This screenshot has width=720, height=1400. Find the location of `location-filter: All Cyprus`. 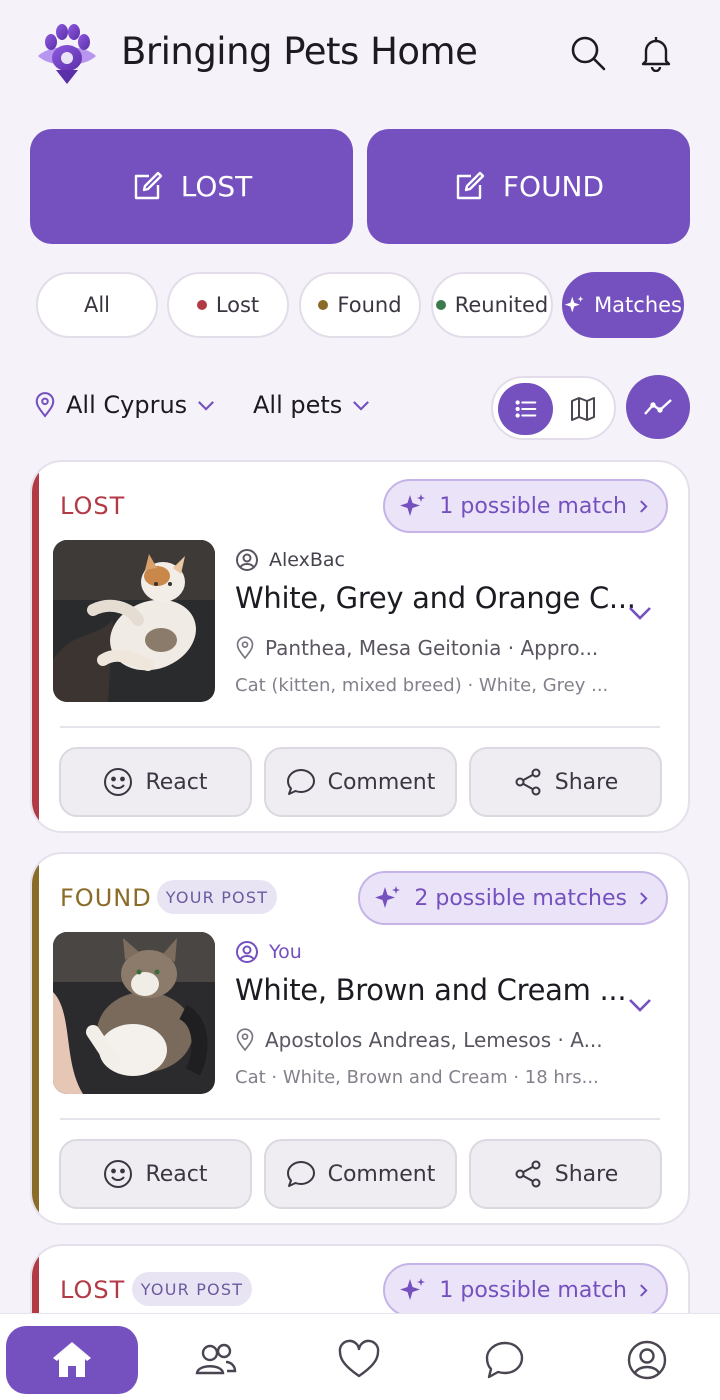

location-filter: All Cyprus is located at coordinates (124, 405).